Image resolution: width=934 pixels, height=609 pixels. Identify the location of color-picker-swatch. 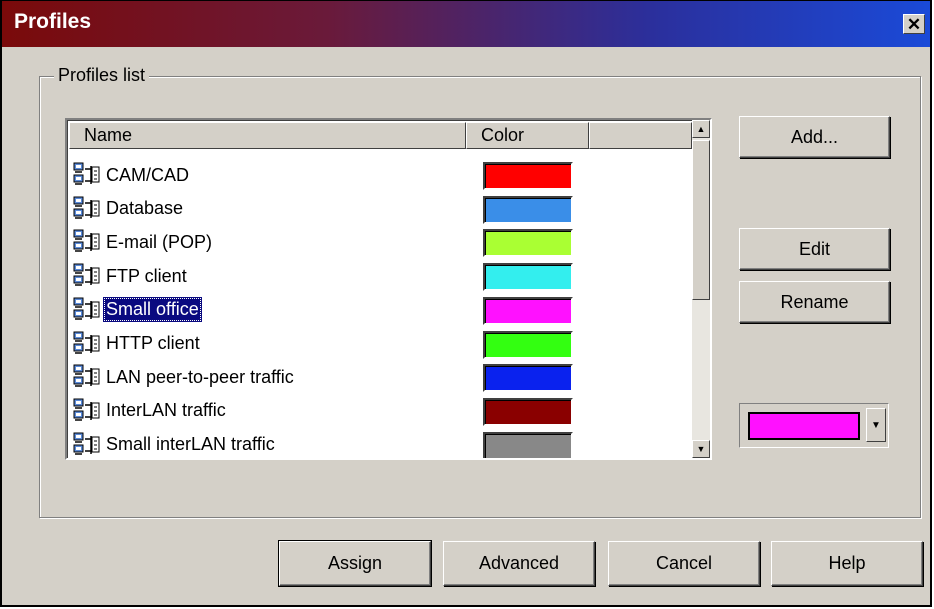
(804, 426).